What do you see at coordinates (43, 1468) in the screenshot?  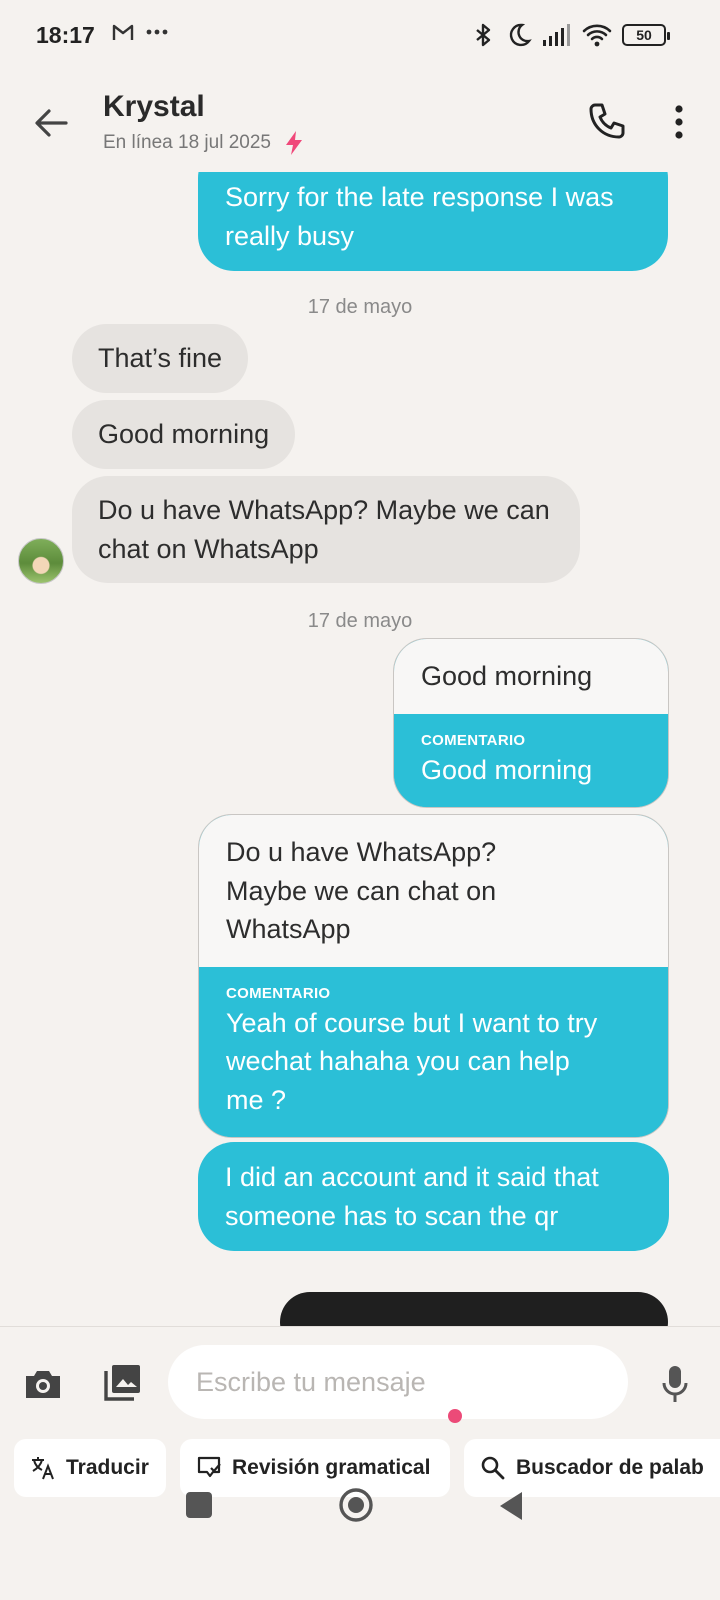 I see `translate-icon` at bounding box center [43, 1468].